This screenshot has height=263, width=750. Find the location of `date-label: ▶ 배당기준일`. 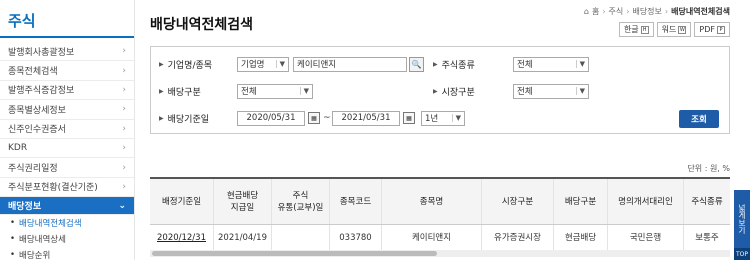

date-label: ▶ 배당기준일 is located at coordinates (184, 118).